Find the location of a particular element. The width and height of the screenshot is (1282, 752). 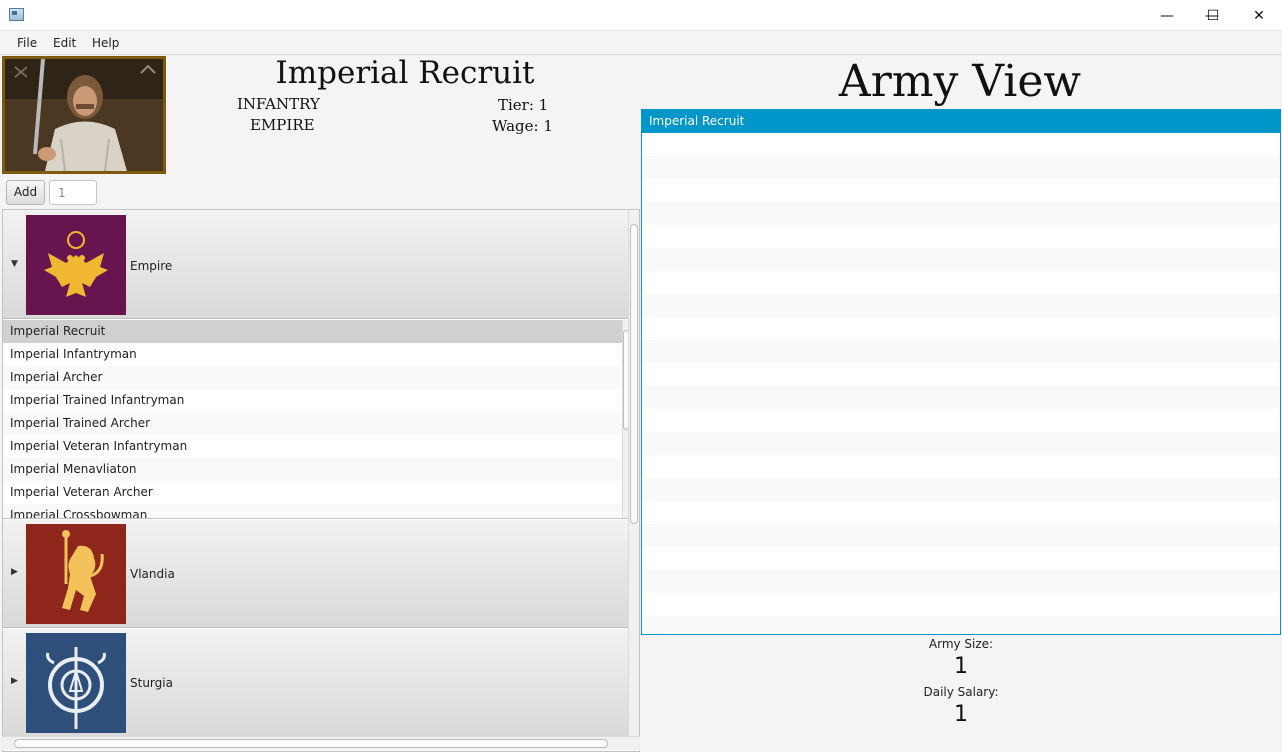

faction-name-empire: Empire is located at coordinates (151, 266).